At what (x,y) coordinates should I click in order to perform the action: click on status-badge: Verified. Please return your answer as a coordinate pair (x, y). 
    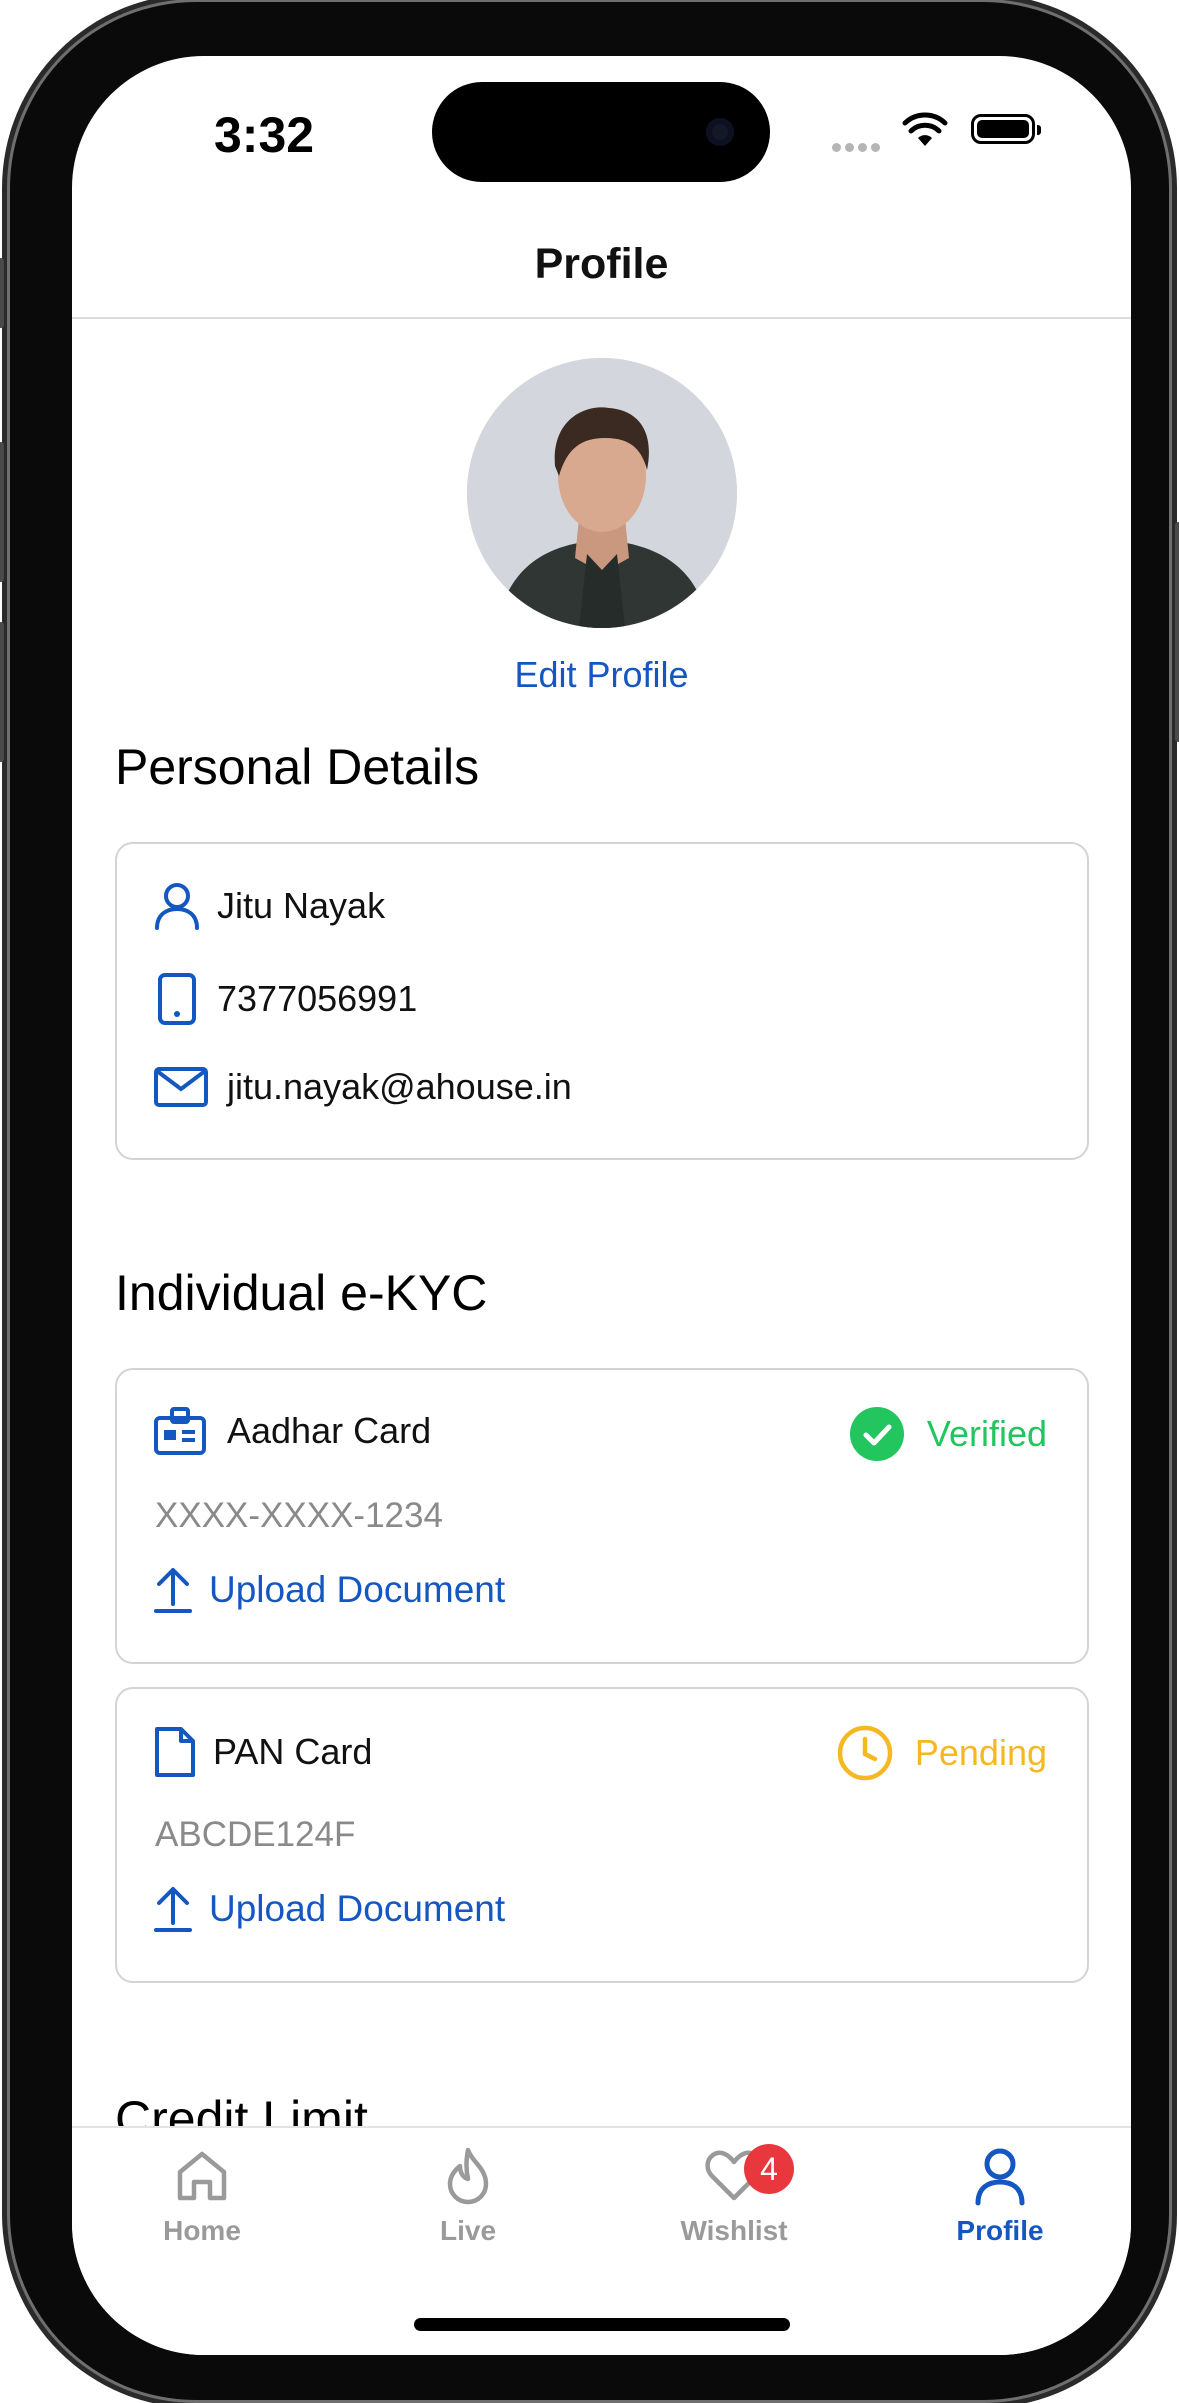
    Looking at the image, I should click on (948, 1434).